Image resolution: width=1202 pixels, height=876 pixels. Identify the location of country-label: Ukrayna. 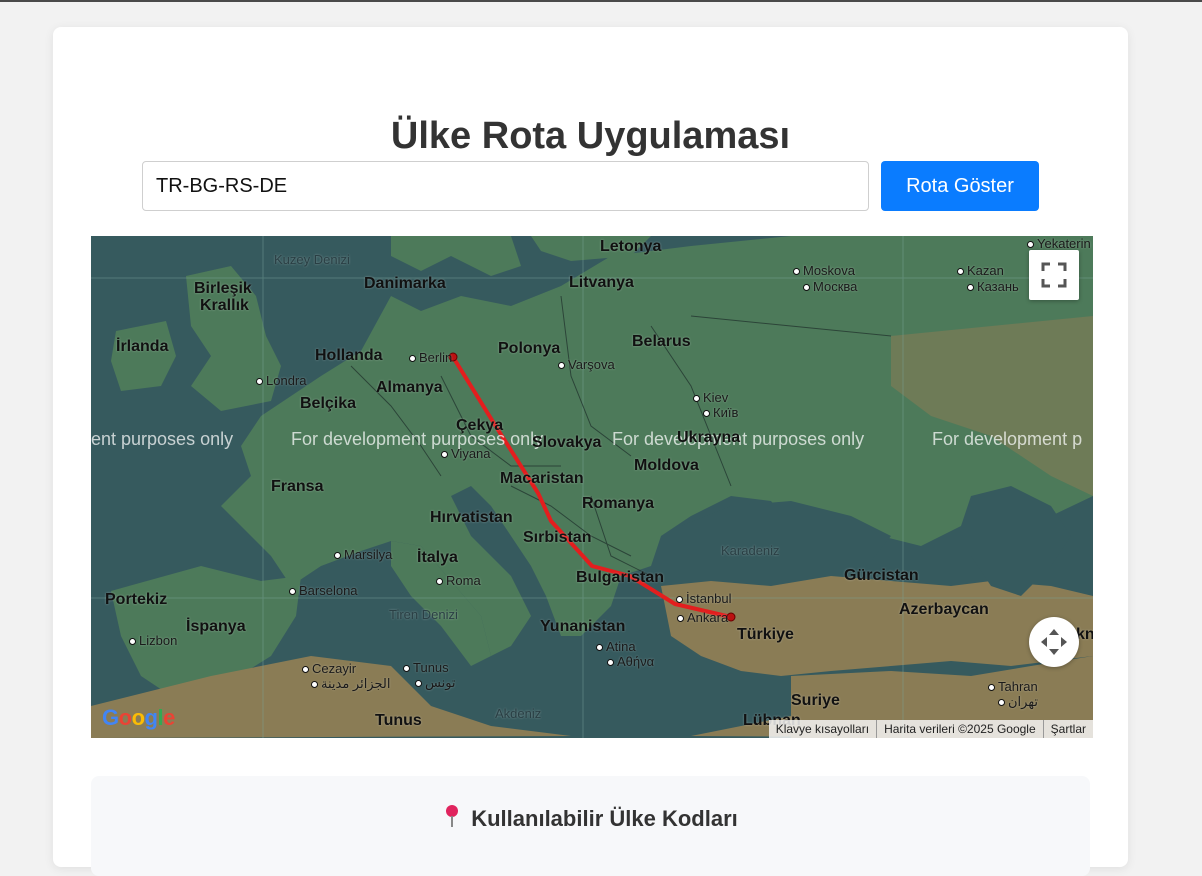
(709, 437).